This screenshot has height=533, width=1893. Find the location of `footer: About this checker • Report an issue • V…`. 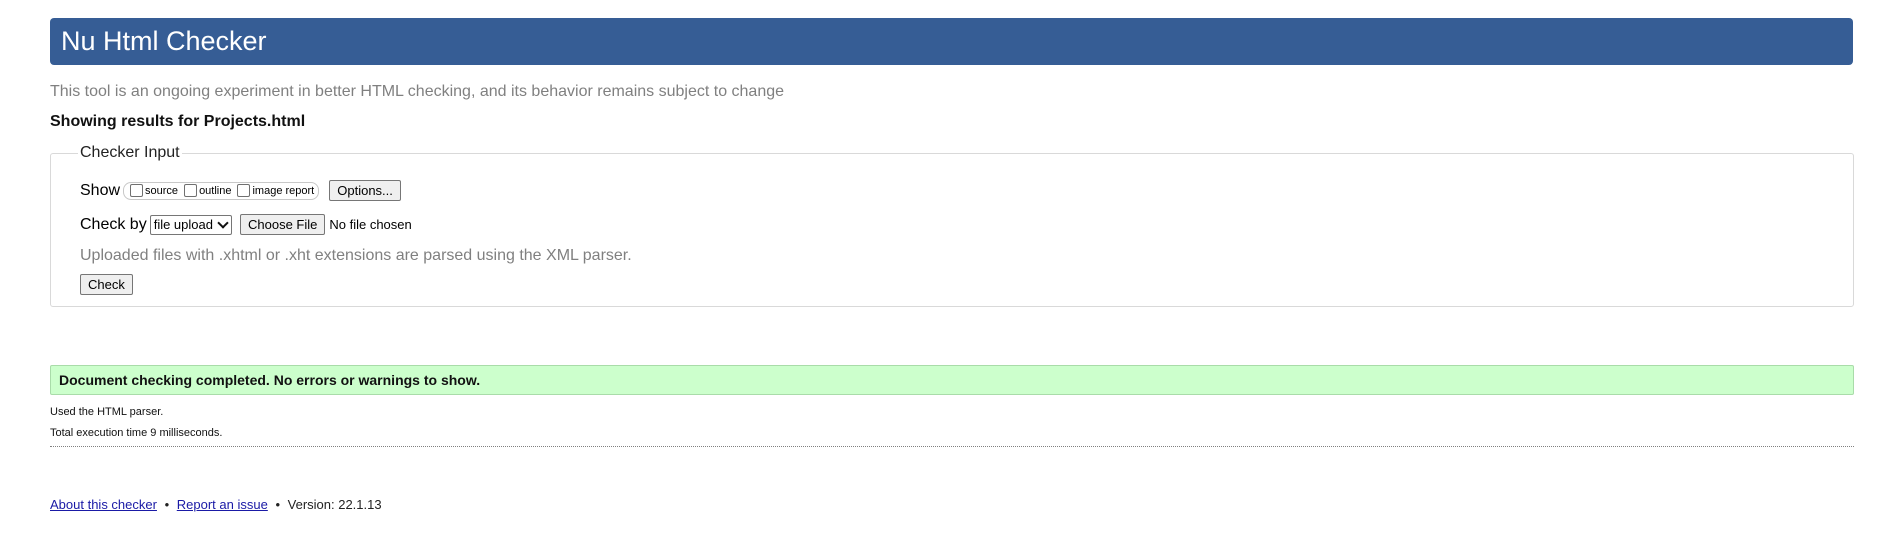

footer: About this checker • Report an issue • V… is located at coordinates (216, 504).